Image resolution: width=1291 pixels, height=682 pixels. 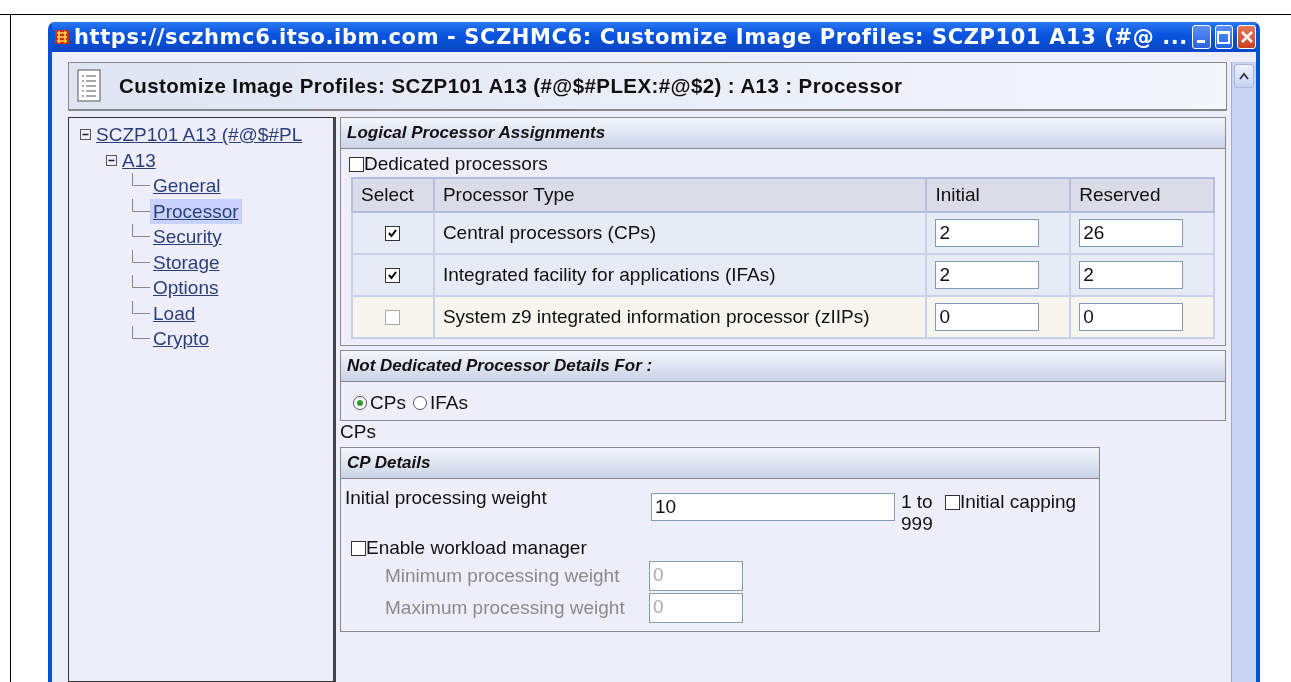 What do you see at coordinates (199, 135) in the screenshot?
I see `tree-item: SCZP101 A13 (#@$#PL` at bounding box center [199, 135].